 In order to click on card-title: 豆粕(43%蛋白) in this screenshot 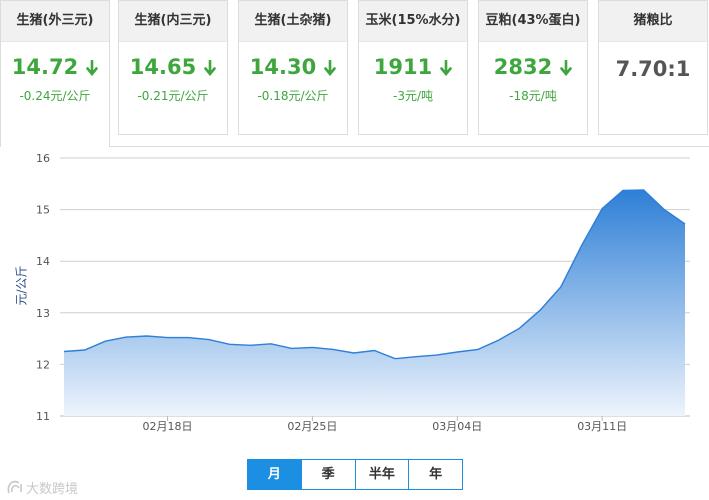, I will do `click(533, 21)`.